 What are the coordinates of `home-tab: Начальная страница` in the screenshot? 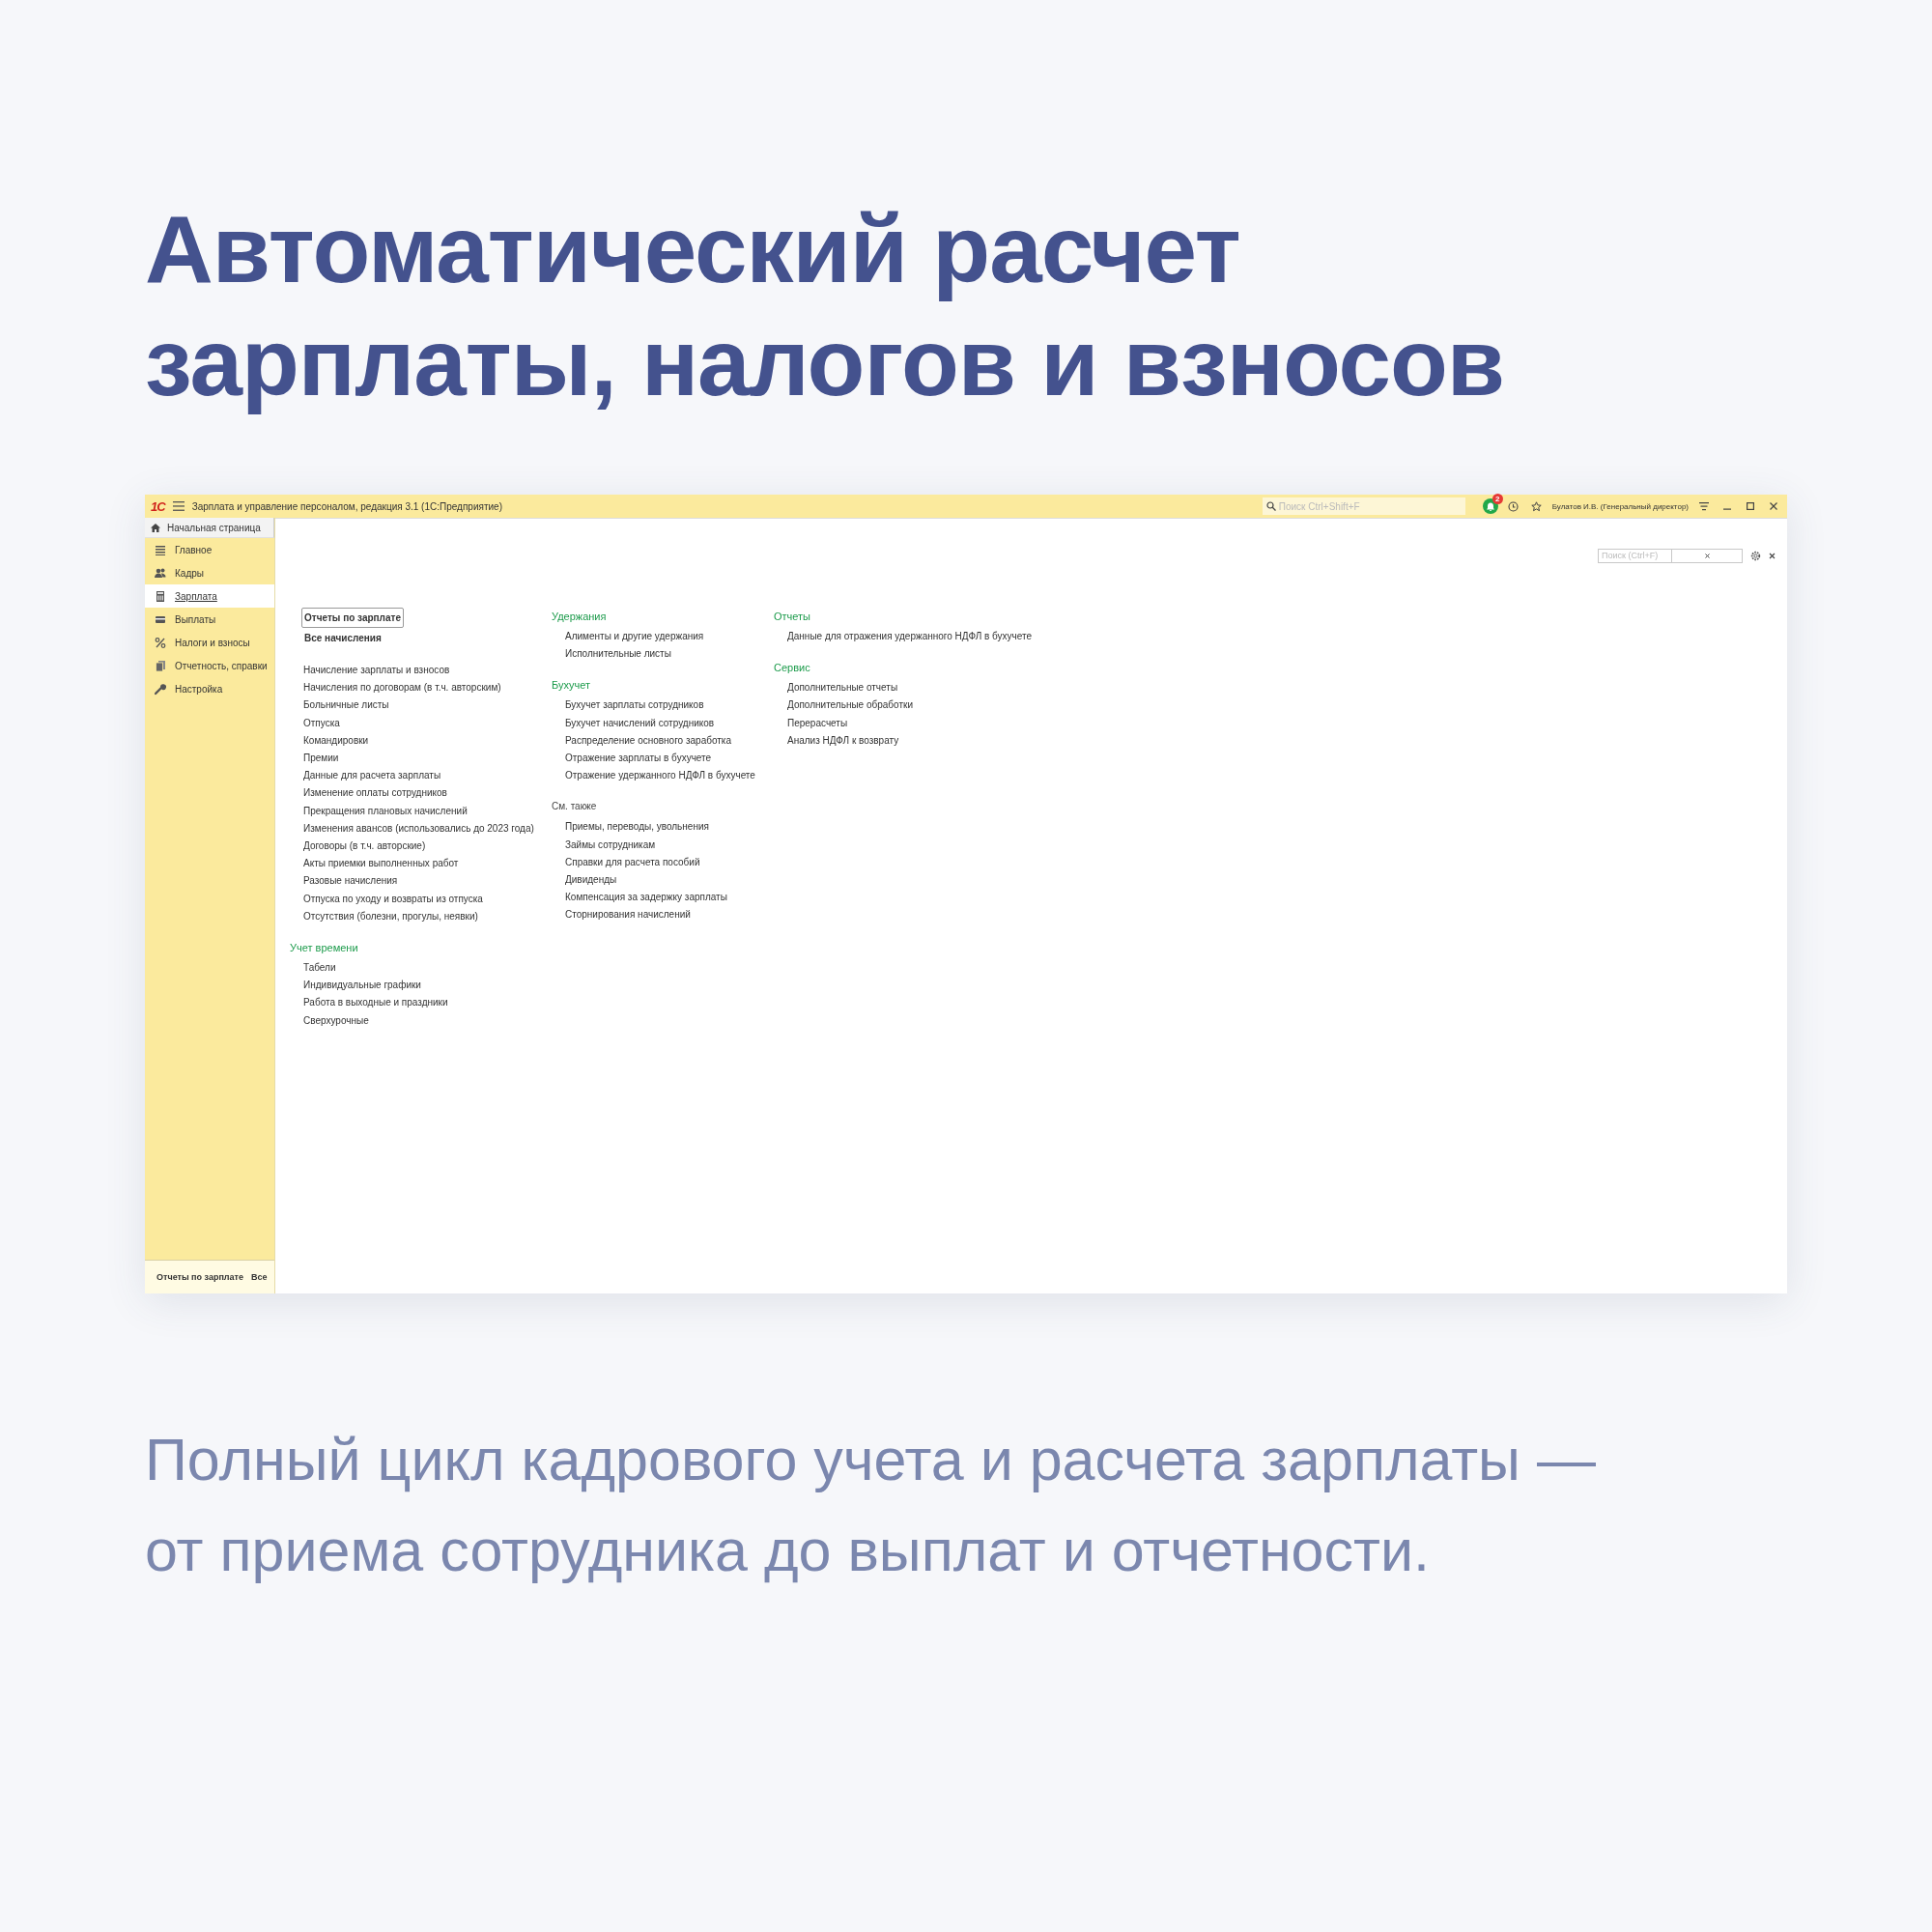 It's located at (209, 528).